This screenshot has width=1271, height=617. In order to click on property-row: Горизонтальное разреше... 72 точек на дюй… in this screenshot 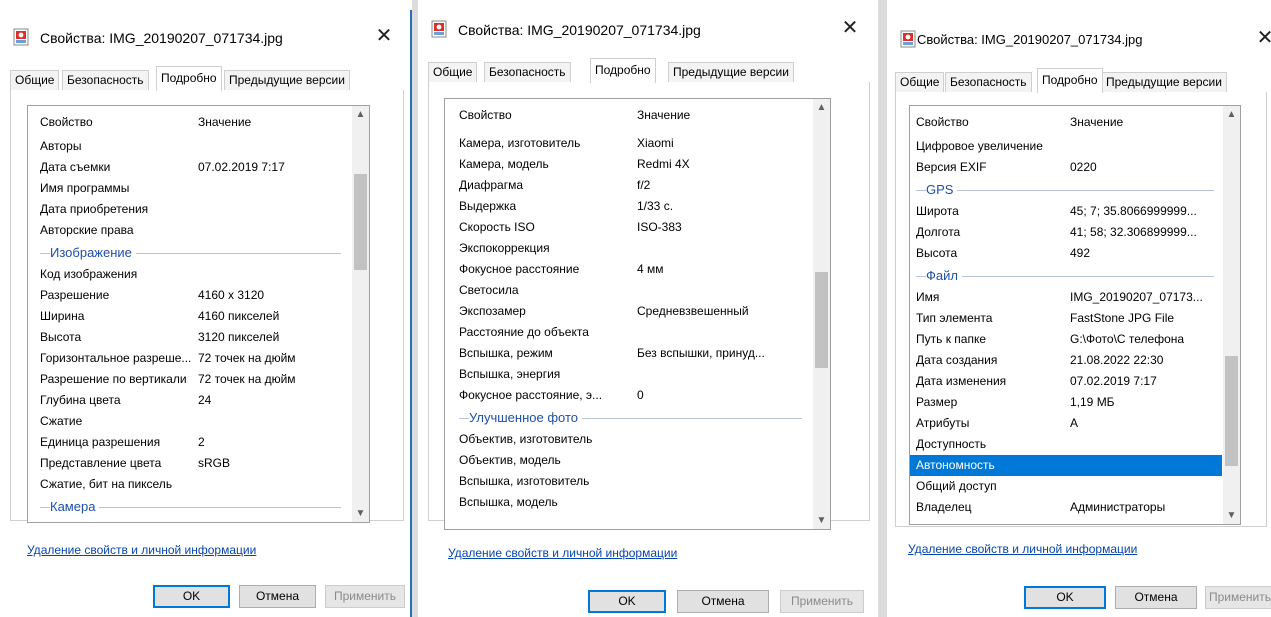, I will do `click(189, 358)`.